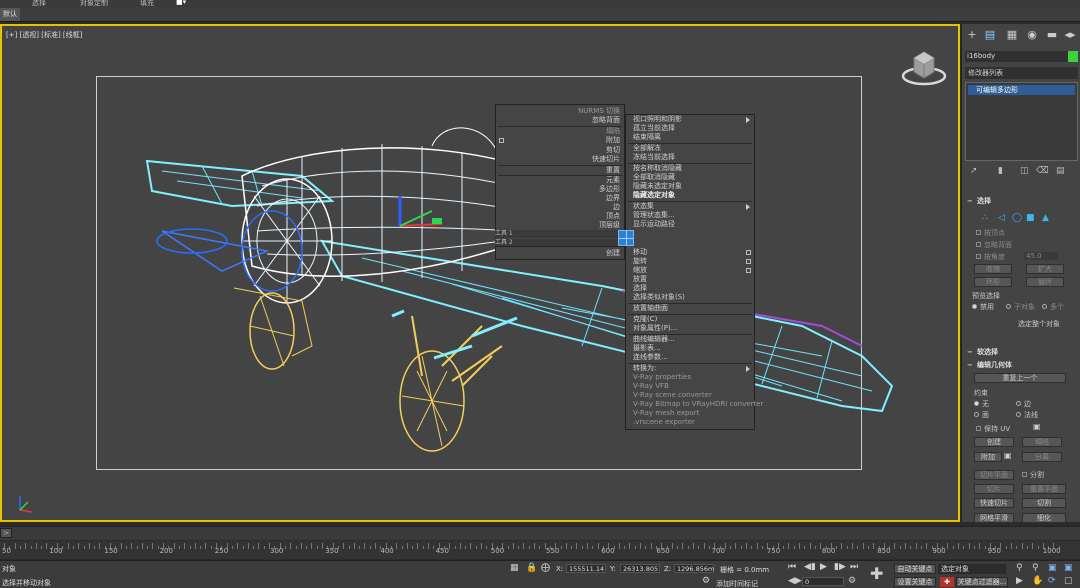 Image resolution: width=1080 pixels, height=588 pixels. What do you see at coordinates (854, 567) in the screenshot?
I see `go-to-end-icon: ⏭` at bounding box center [854, 567].